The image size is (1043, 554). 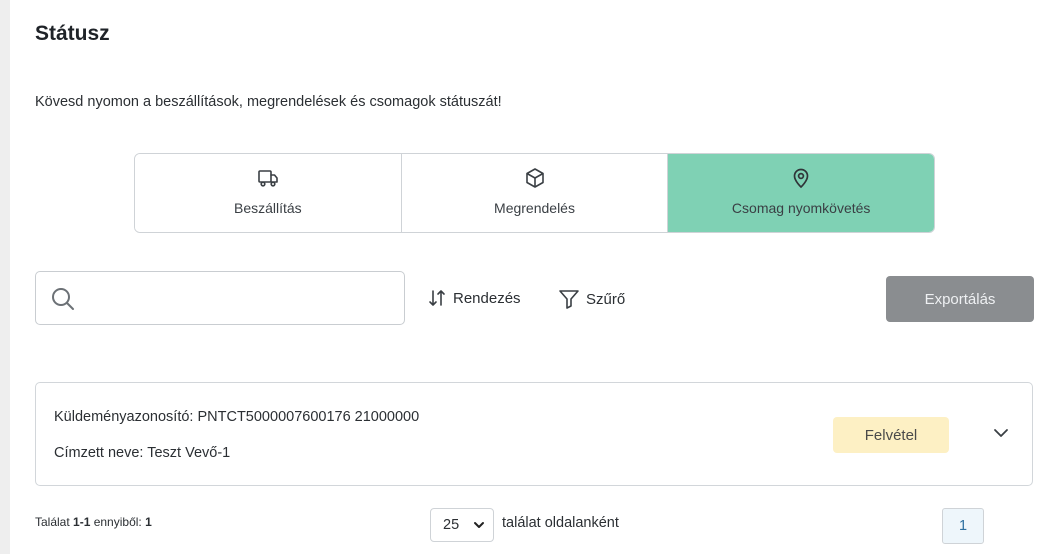 I want to click on per-page-label: találat oldalanként, so click(x=560, y=523).